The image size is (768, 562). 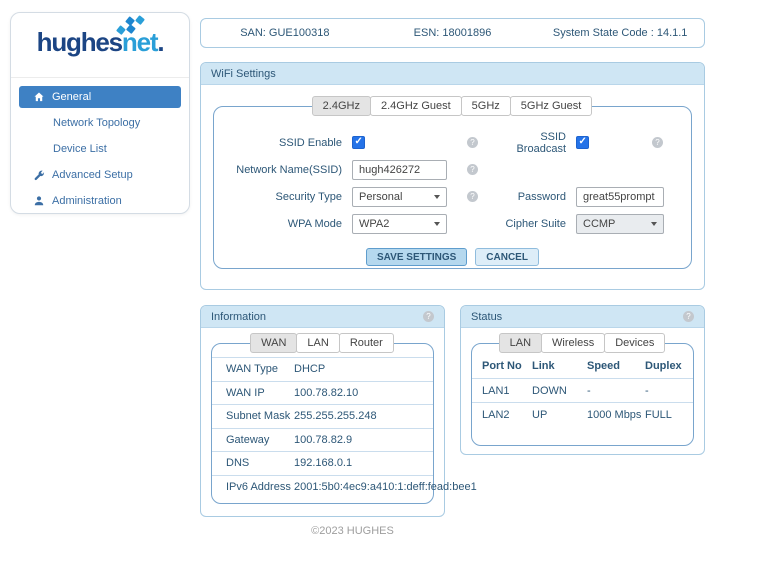 I want to click on wpa-mode-value: WPA2, so click(x=374, y=223).